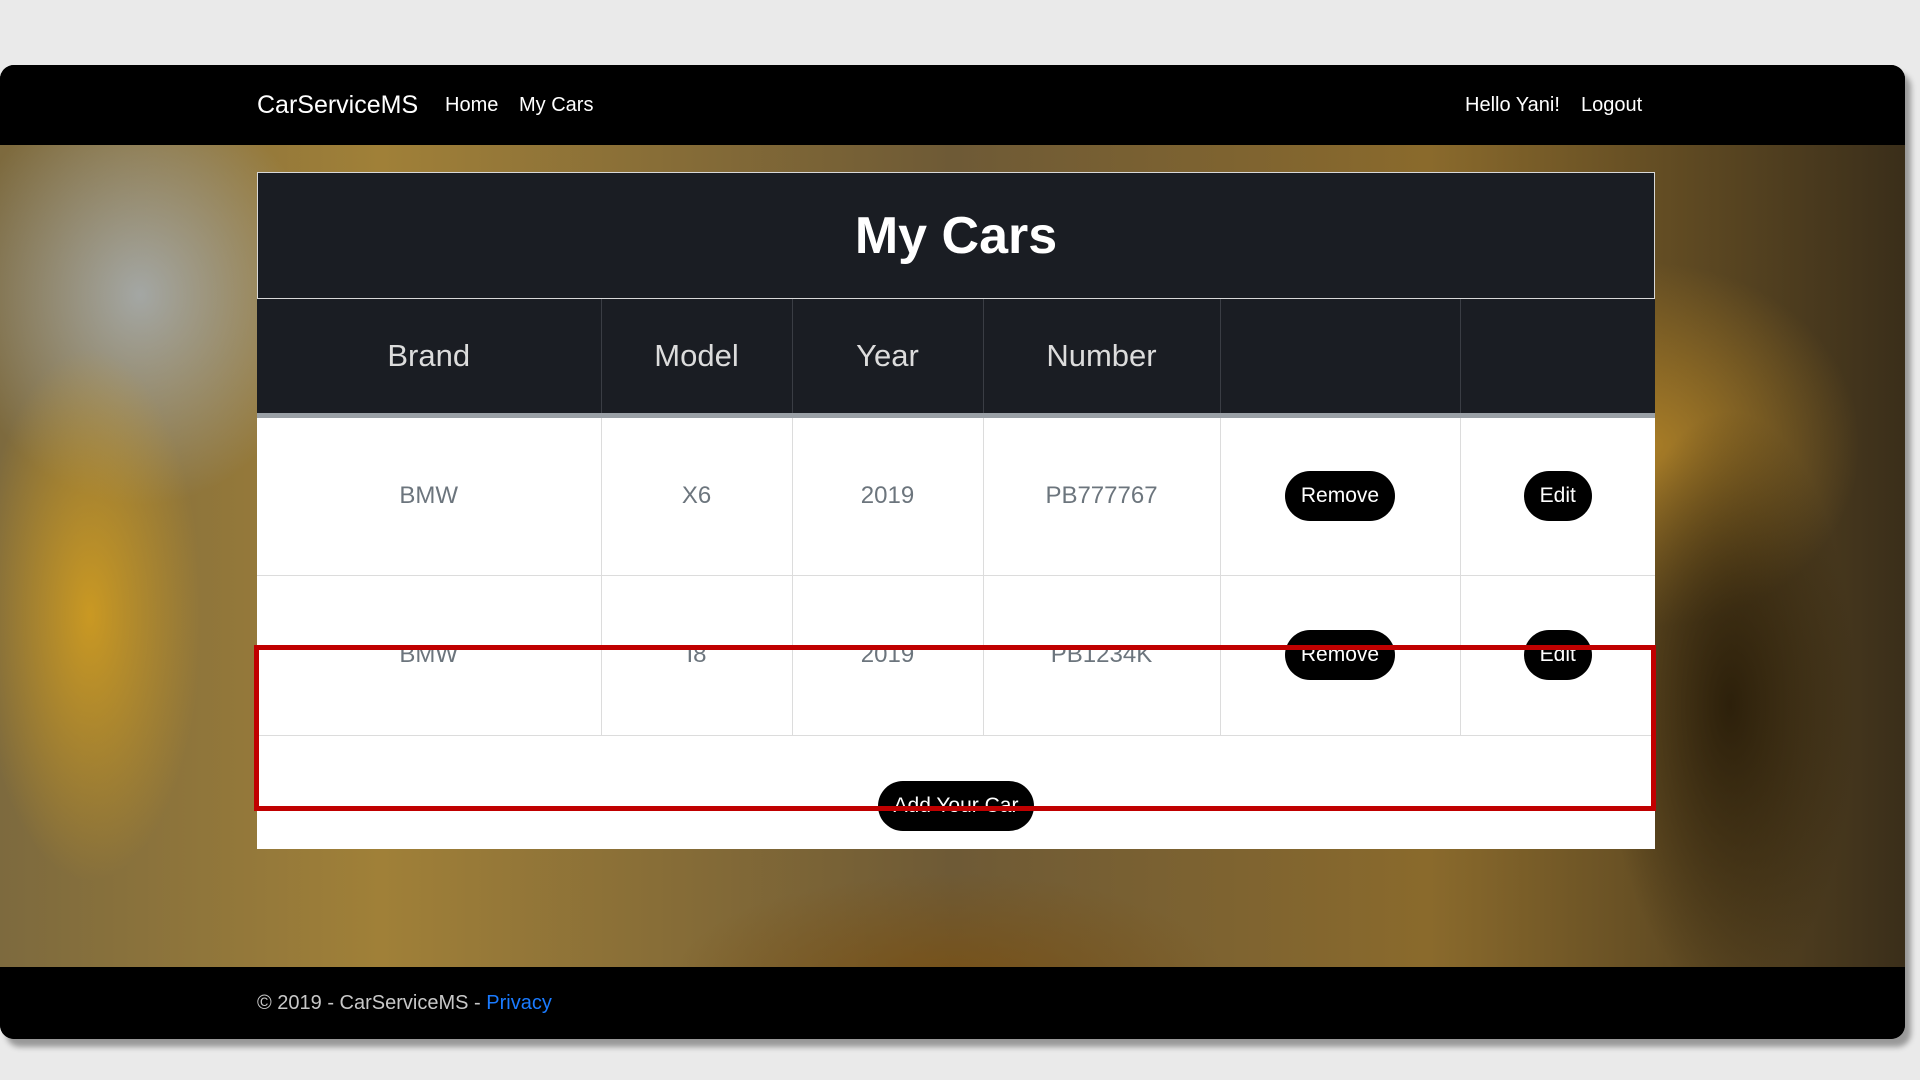 This screenshot has width=1920, height=1080. I want to click on table-row: BMW X6 2019 PB777767 Remove Edit, so click(956, 495).